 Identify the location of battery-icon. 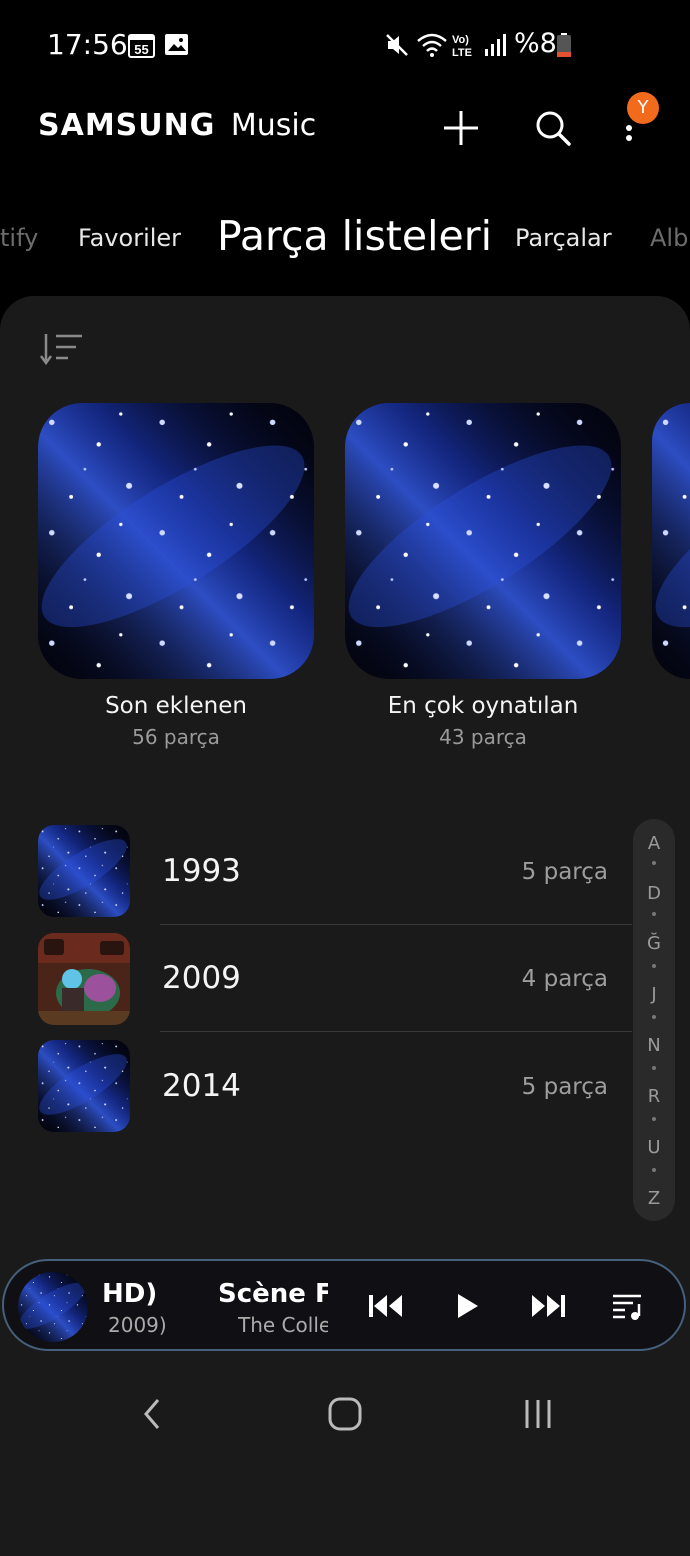
(564, 45).